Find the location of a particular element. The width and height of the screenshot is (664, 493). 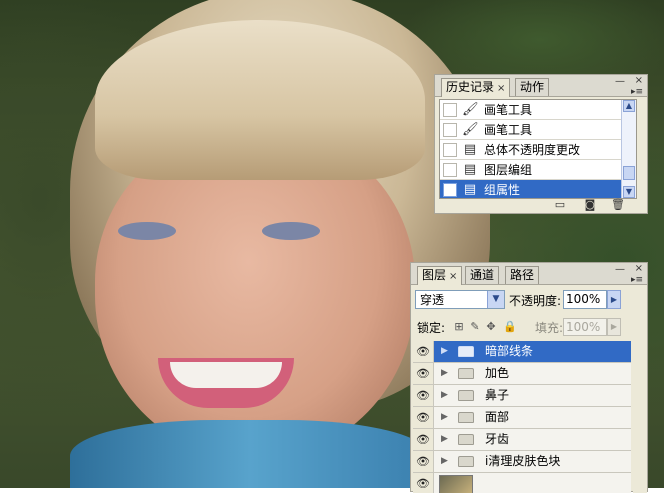

scroll-thumb is located at coordinates (629, 173).